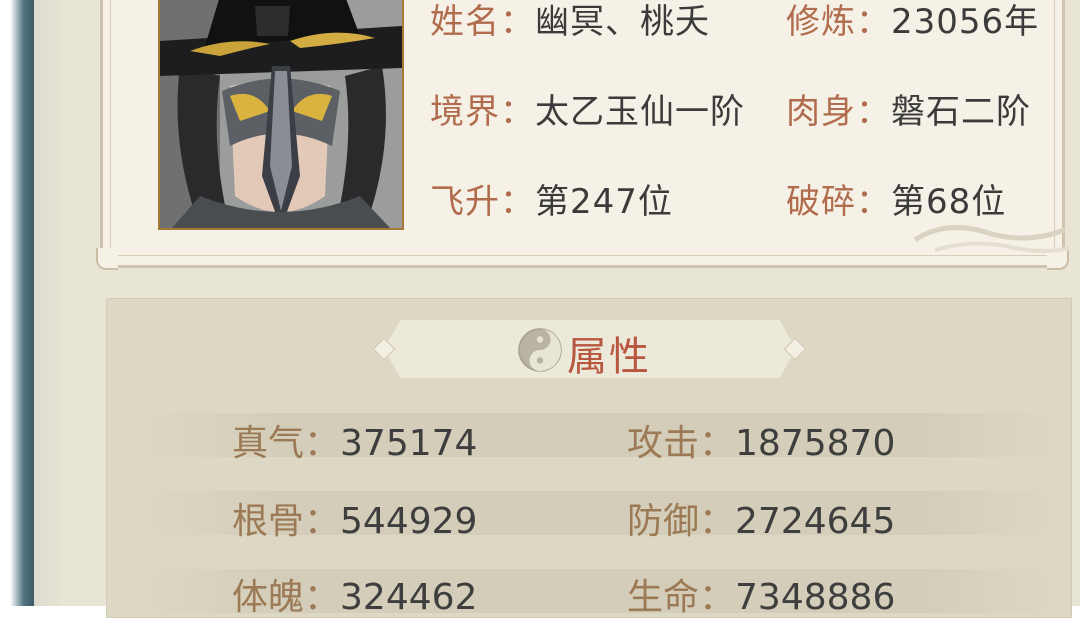  I want to click on stat-life: 生命：7348886, so click(761, 597).